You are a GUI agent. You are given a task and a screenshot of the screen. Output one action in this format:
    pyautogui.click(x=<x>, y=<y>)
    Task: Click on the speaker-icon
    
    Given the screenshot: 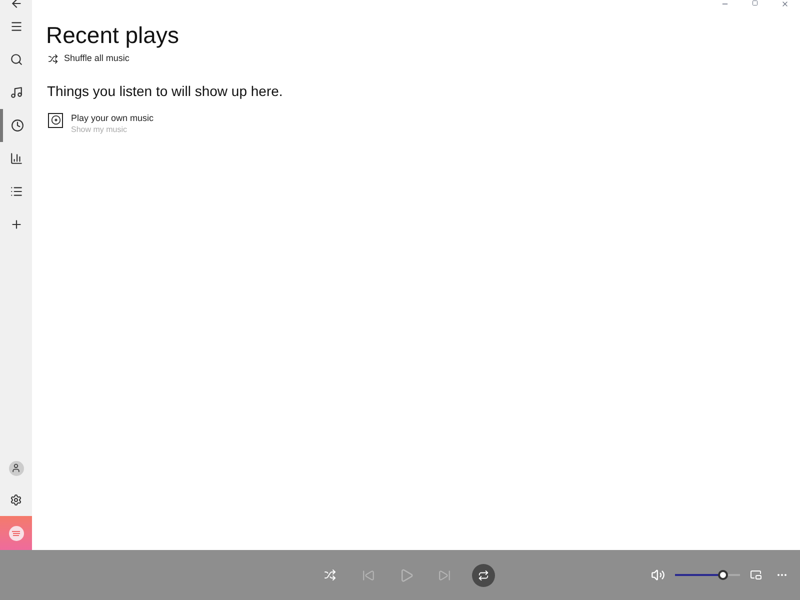 What is the action you would take?
    pyautogui.click(x=658, y=575)
    